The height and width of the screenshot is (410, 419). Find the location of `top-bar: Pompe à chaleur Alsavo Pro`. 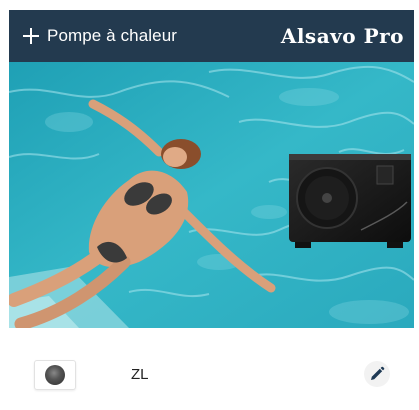

top-bar: Pompe à chaleur Alsavo Pro is located at coordinates (211, 36).